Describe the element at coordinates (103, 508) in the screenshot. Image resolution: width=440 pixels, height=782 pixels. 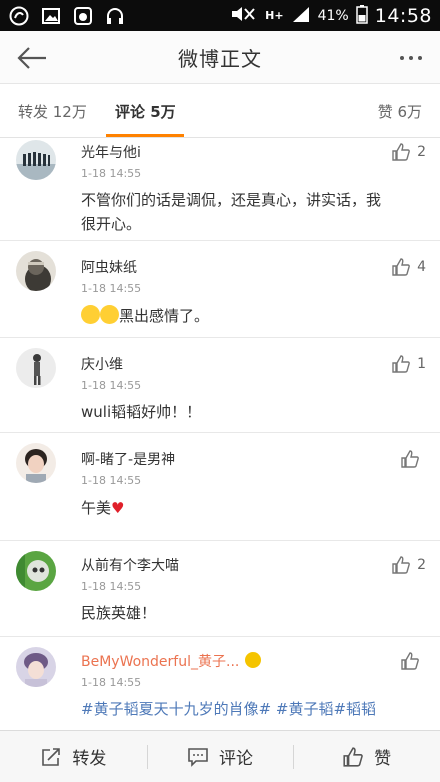
I see `comment-text: 午美♥` at that location.